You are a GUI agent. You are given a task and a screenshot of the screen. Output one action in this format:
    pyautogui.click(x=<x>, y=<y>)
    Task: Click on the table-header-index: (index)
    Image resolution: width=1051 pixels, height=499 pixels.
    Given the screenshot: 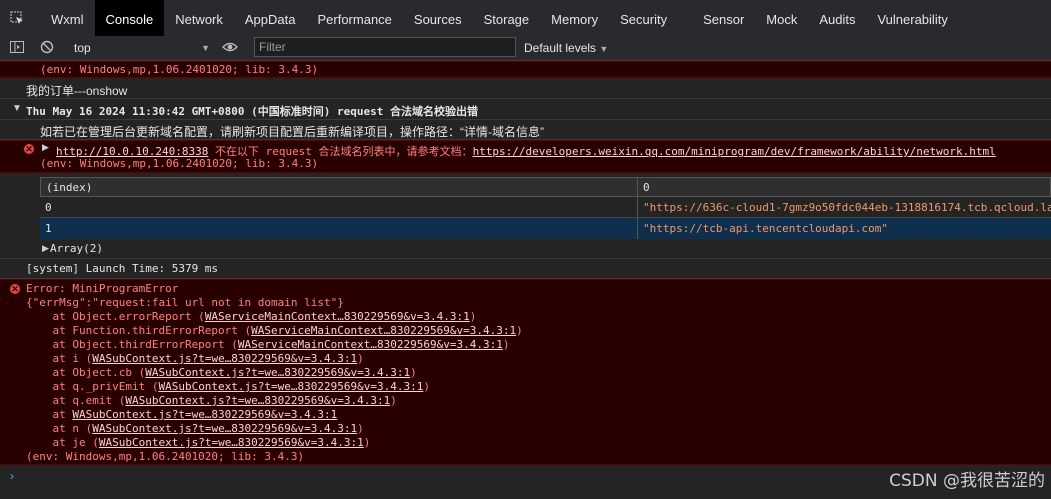 What is the action you would take?
    pyautogui.click(x=339, y=187)
    